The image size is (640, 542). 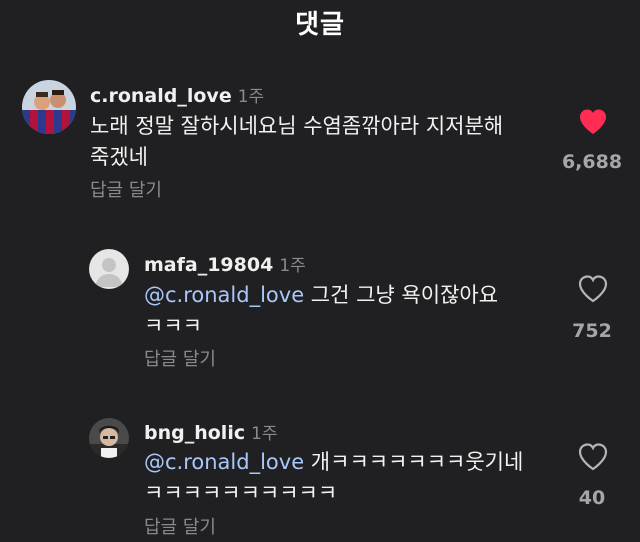 What do you see at coordinates (297, 126) in the screenshot?
I see `comment-text-line: 노래 정말 잘하시네요님 수염좀깎아라 지저분해` at bounding box center [297, 126].